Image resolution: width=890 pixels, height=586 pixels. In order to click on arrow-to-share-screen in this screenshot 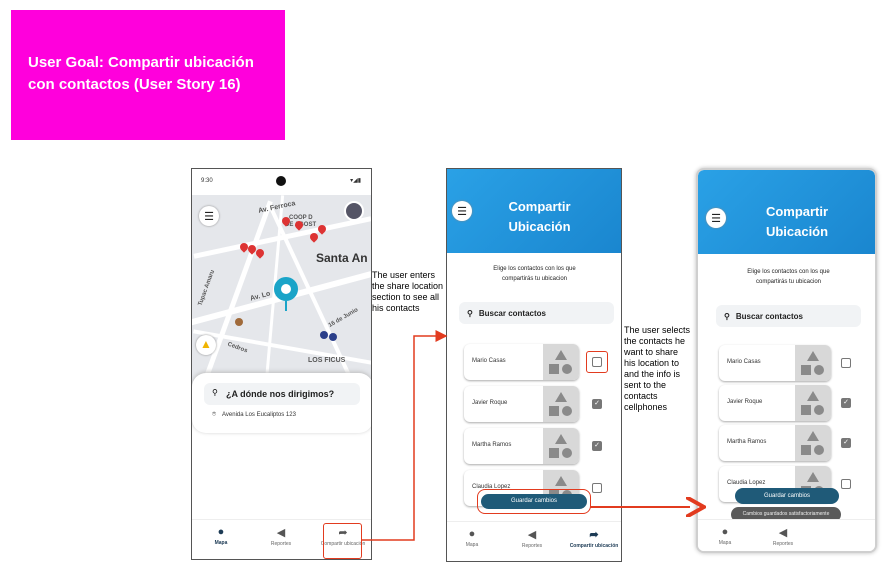, I will do `click(405, 435)`.